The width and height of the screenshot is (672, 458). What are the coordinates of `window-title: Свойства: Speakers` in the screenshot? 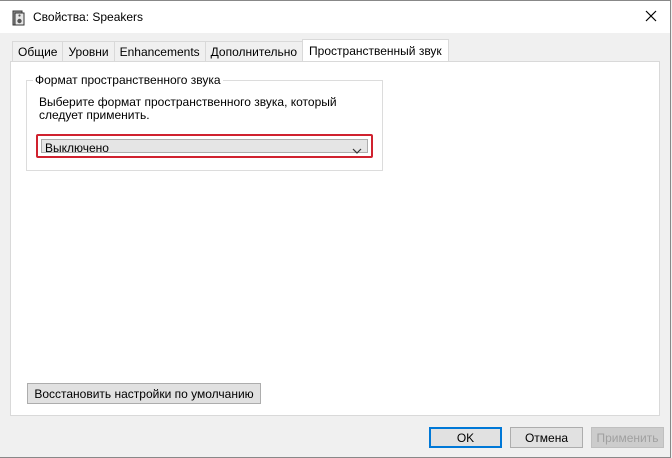 It's located at (88, 17).